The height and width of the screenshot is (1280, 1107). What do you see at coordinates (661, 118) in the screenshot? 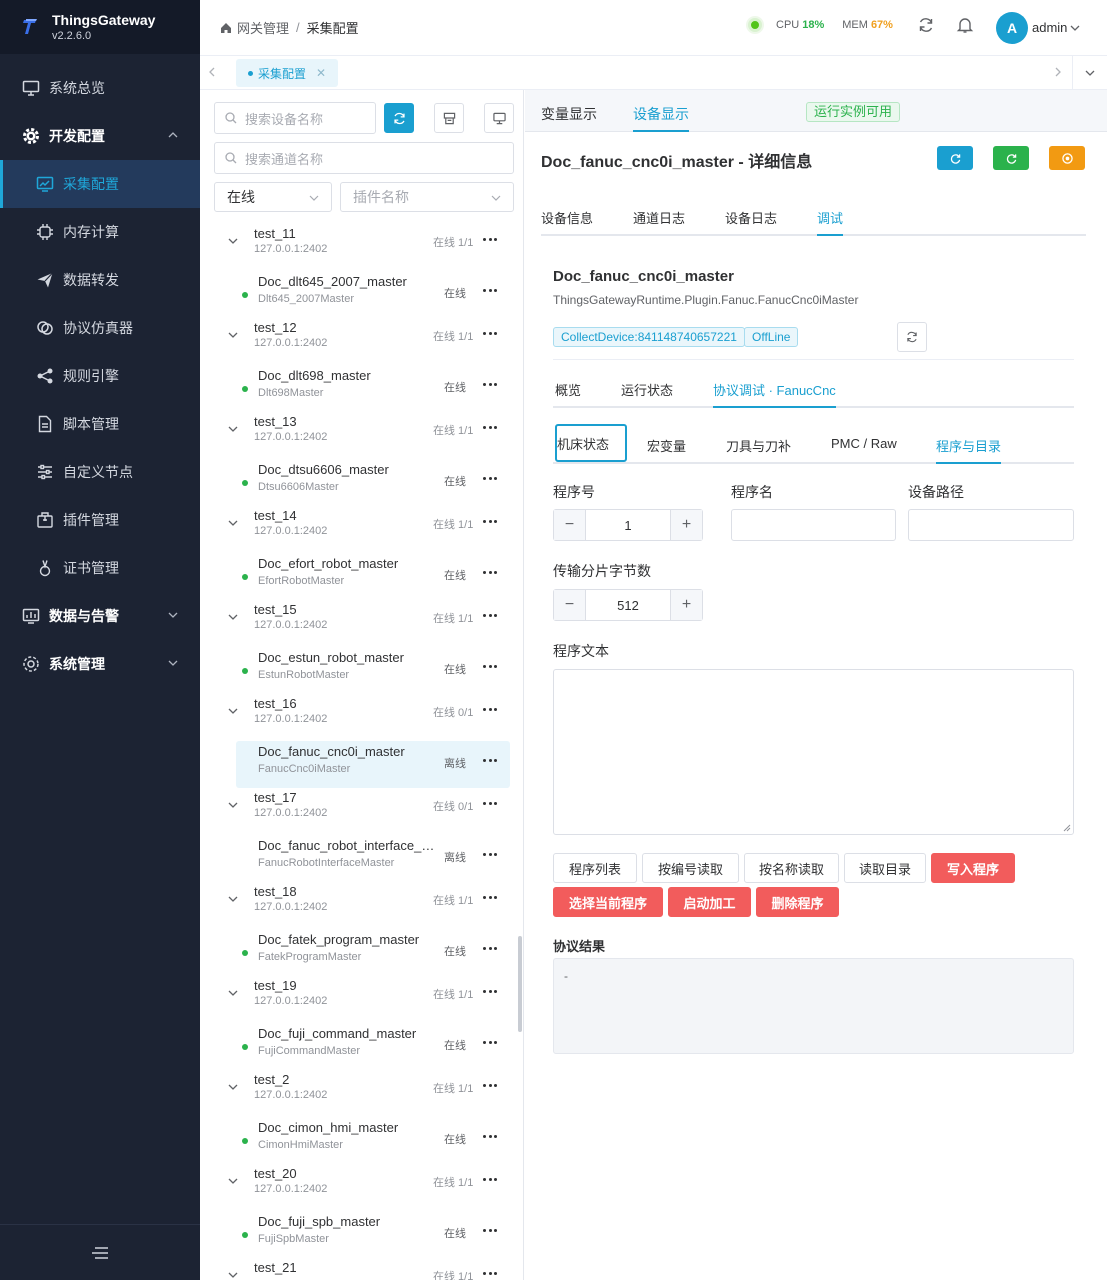
I see `tab-device-display: 设备显示` at bounding box center [661, 118].